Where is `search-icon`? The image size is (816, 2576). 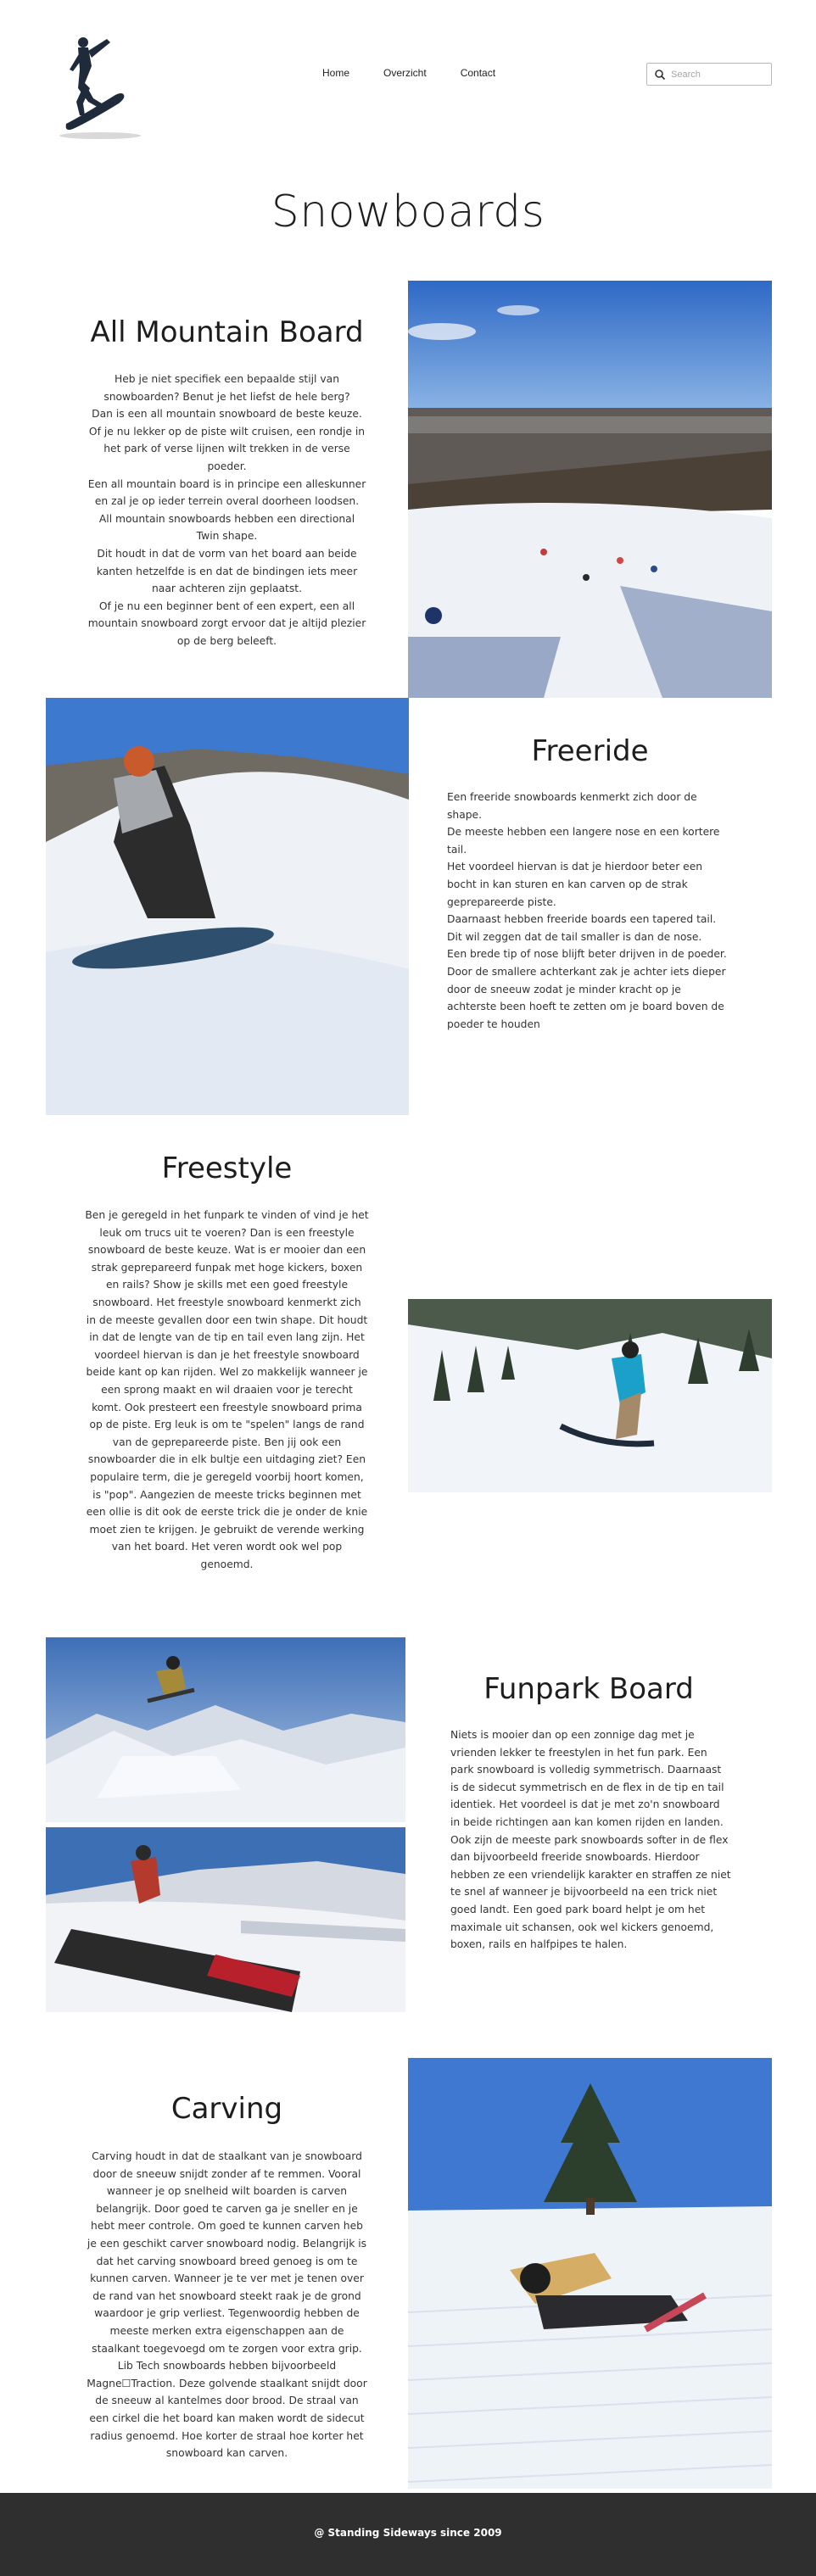
search-icon is located at coordinates (660, 74).